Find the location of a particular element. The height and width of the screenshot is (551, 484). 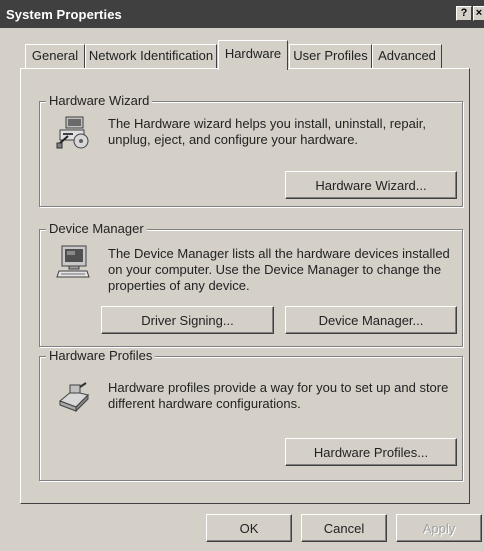

tab-user-profiles: User Profiles is located at coordinates (330, 56).